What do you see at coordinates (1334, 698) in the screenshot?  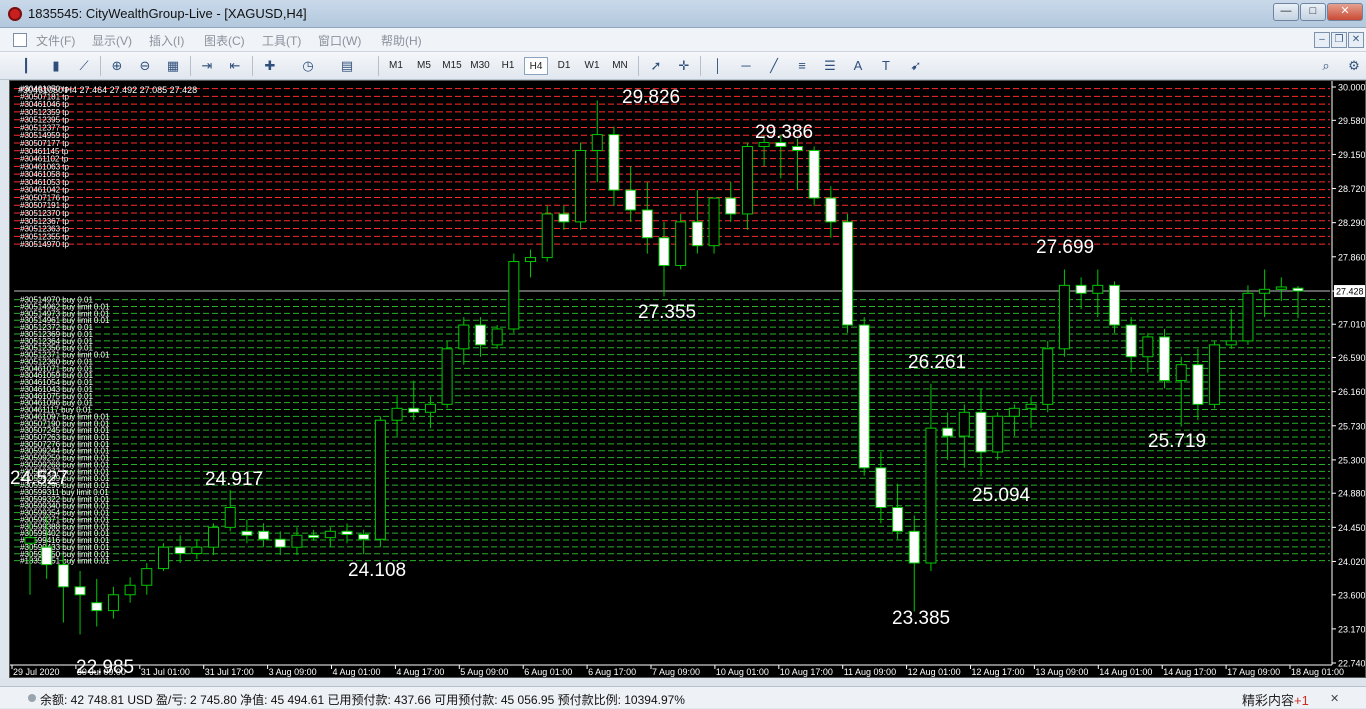 I see `promo-close-button: ✕` at bounding box center [1334, 698].